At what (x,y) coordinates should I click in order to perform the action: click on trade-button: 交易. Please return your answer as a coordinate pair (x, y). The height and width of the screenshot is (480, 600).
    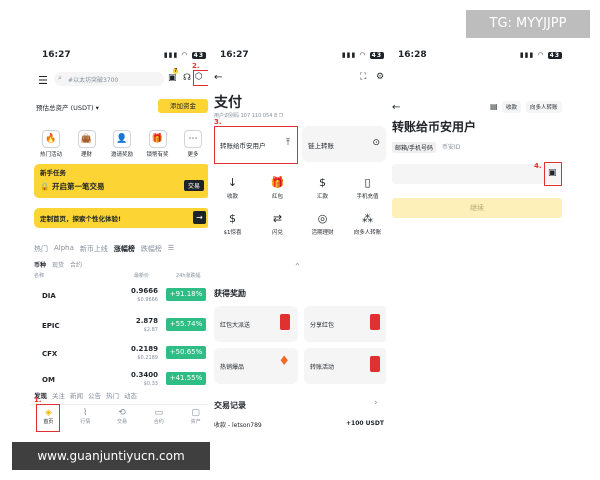
    Looking at the image, I should click on (193, 185).